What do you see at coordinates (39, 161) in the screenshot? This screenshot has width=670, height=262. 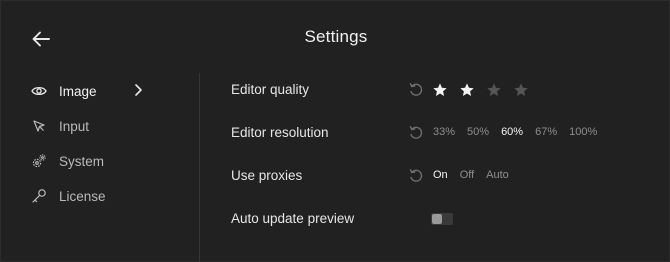 I see `gears-icon` at bounding box center [39, 161].